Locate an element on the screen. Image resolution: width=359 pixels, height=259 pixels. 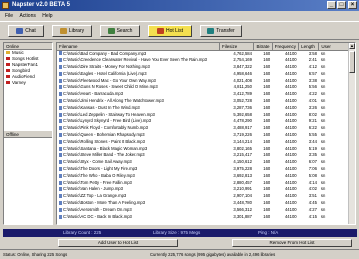
table-cell: C:\Music\The Who - Baba O Riley.mp3 is located at coordinates (138, 176).